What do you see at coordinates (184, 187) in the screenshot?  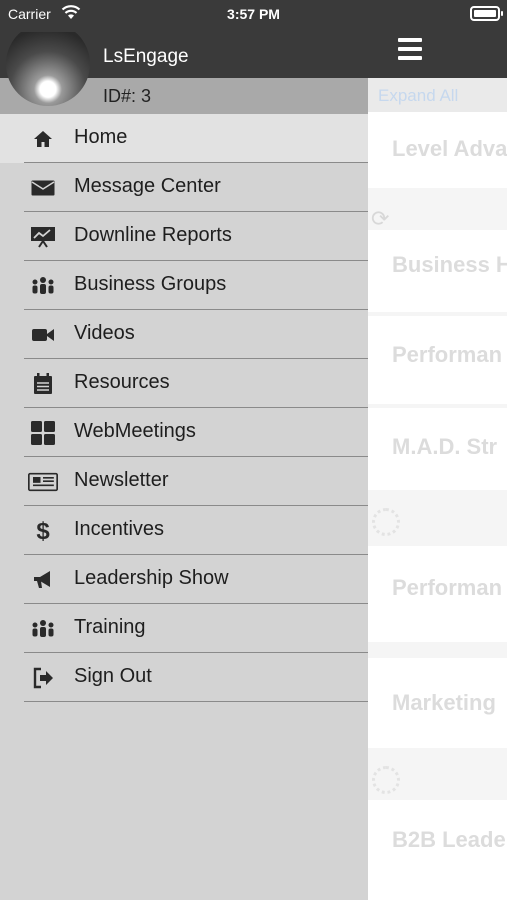 I see `menu-item-message-center: Message Center` at bounding box center [184, 187].